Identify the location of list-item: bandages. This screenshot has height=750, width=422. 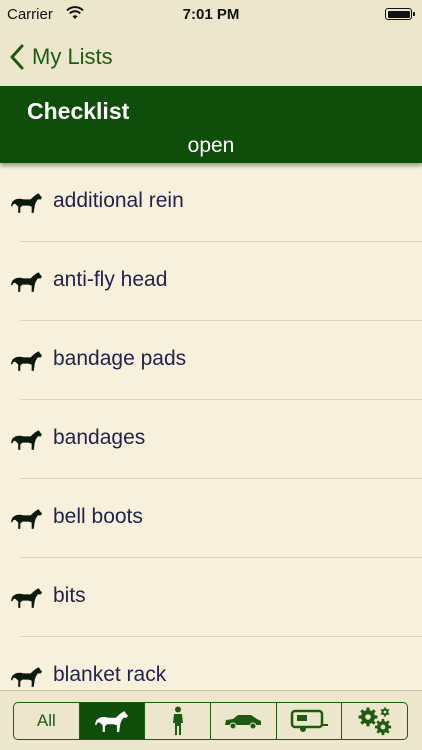
(211, 439).